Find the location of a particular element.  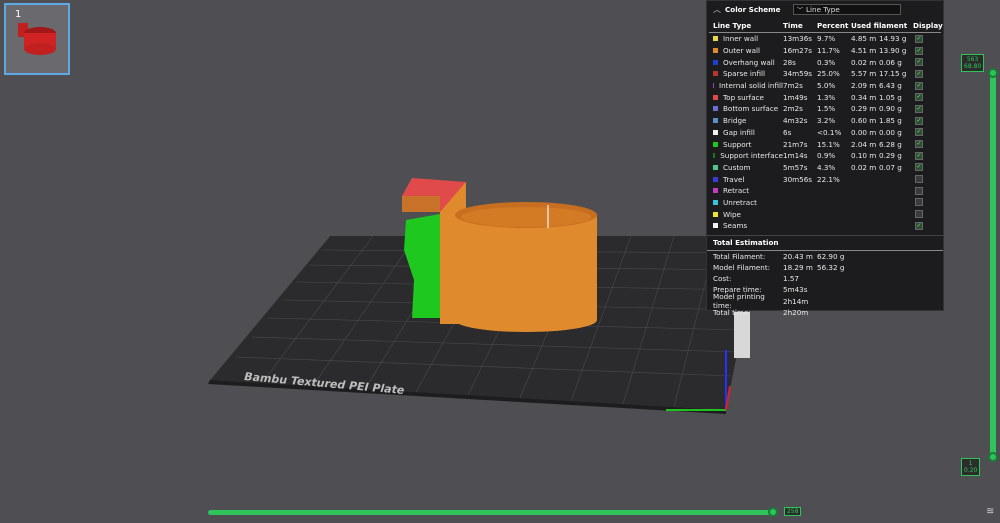

percent-cell: 15.1% is located at coordinates (828, 144).